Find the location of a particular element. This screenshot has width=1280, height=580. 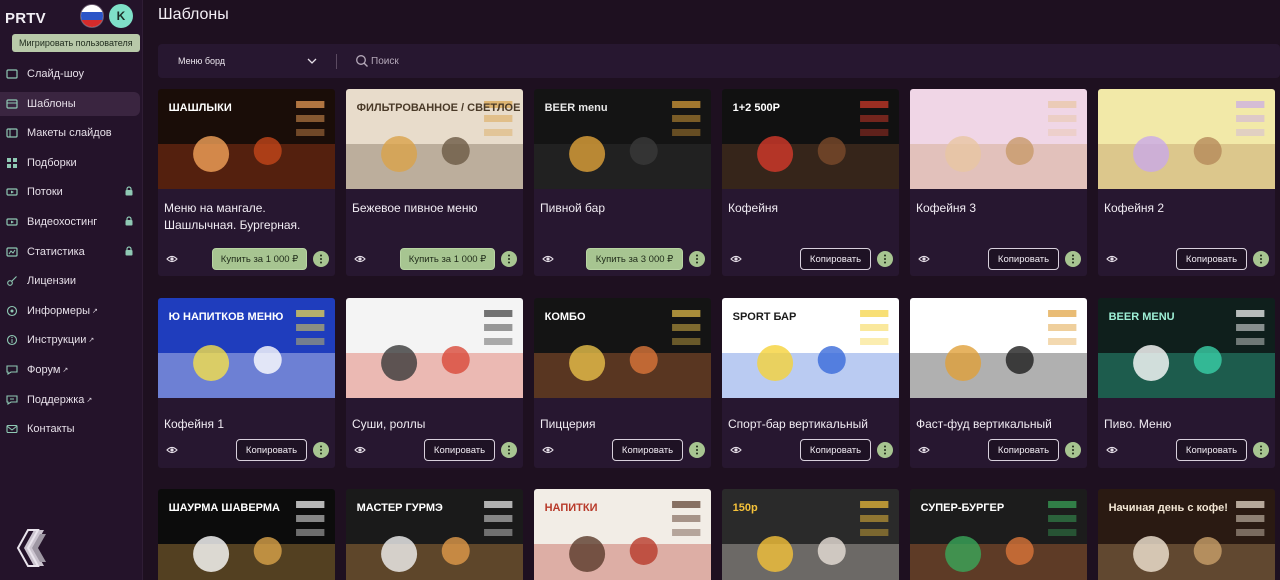

template-thumbnail-image: ФИЛЬТРОВАННОЕ / СВЕТЛОЕ is located at coordinates (434, 139).